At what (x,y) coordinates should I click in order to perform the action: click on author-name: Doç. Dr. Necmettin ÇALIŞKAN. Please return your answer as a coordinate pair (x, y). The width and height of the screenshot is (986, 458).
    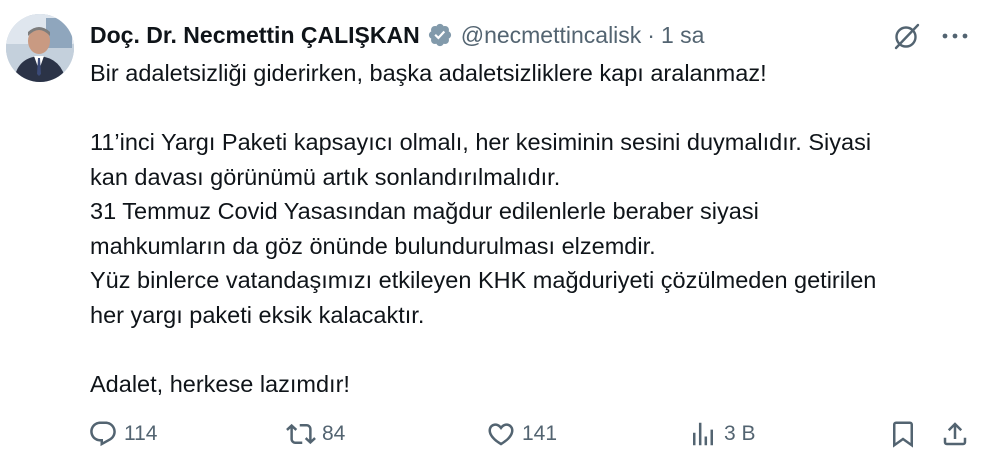
    Looking at the image, I should click on (255, 35).